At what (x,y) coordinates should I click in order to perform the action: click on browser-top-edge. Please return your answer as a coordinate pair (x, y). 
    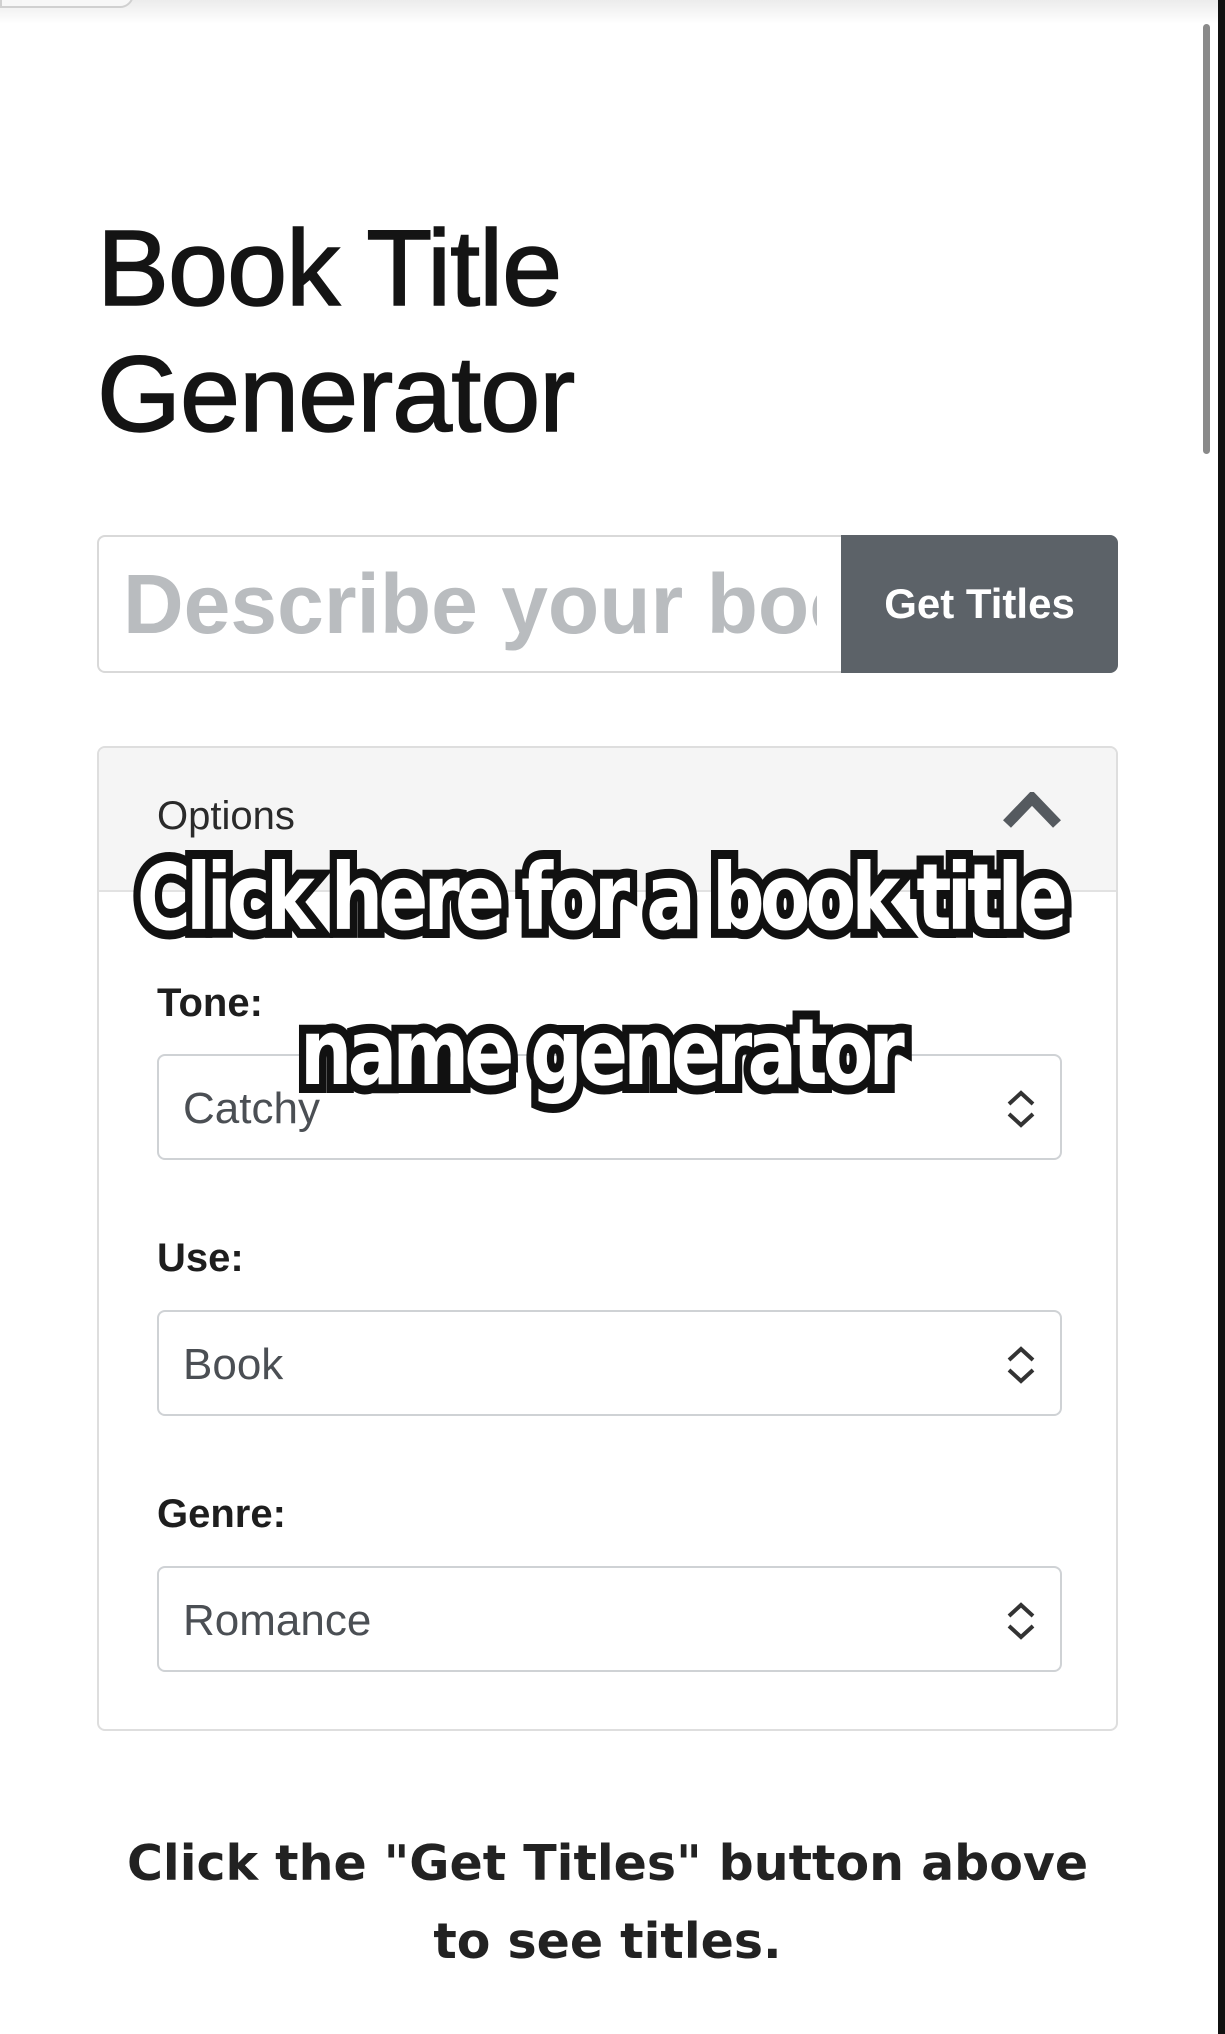
    Looking at the image, I should click on (612, 12).